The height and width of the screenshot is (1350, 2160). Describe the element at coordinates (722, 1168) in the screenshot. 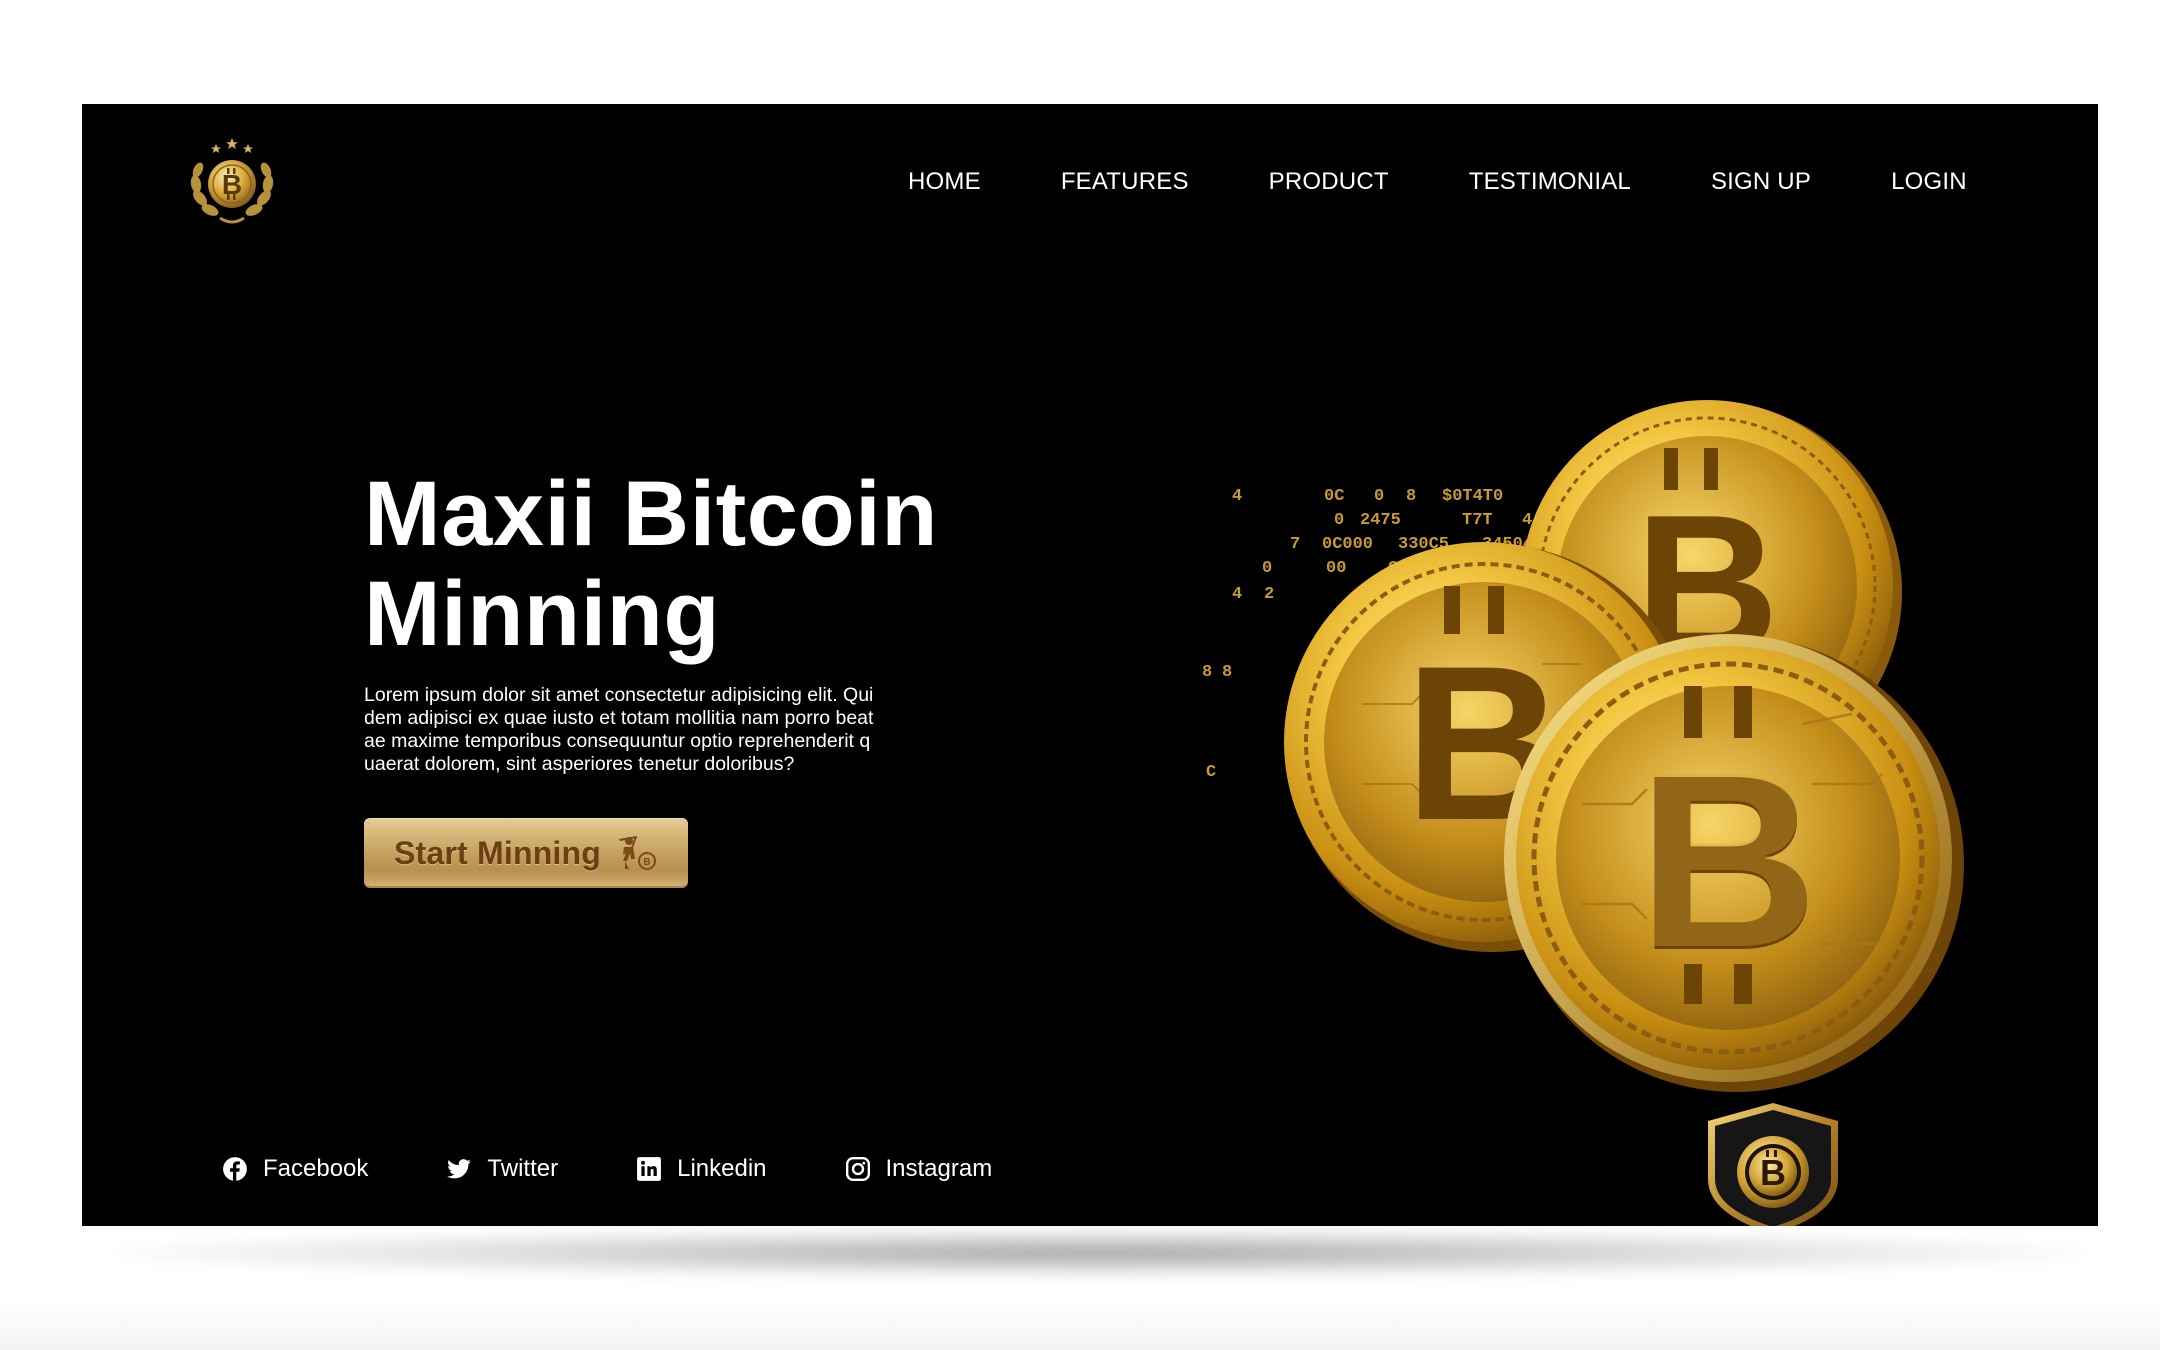

I see `linkedin-label: Linkedin` at that location.